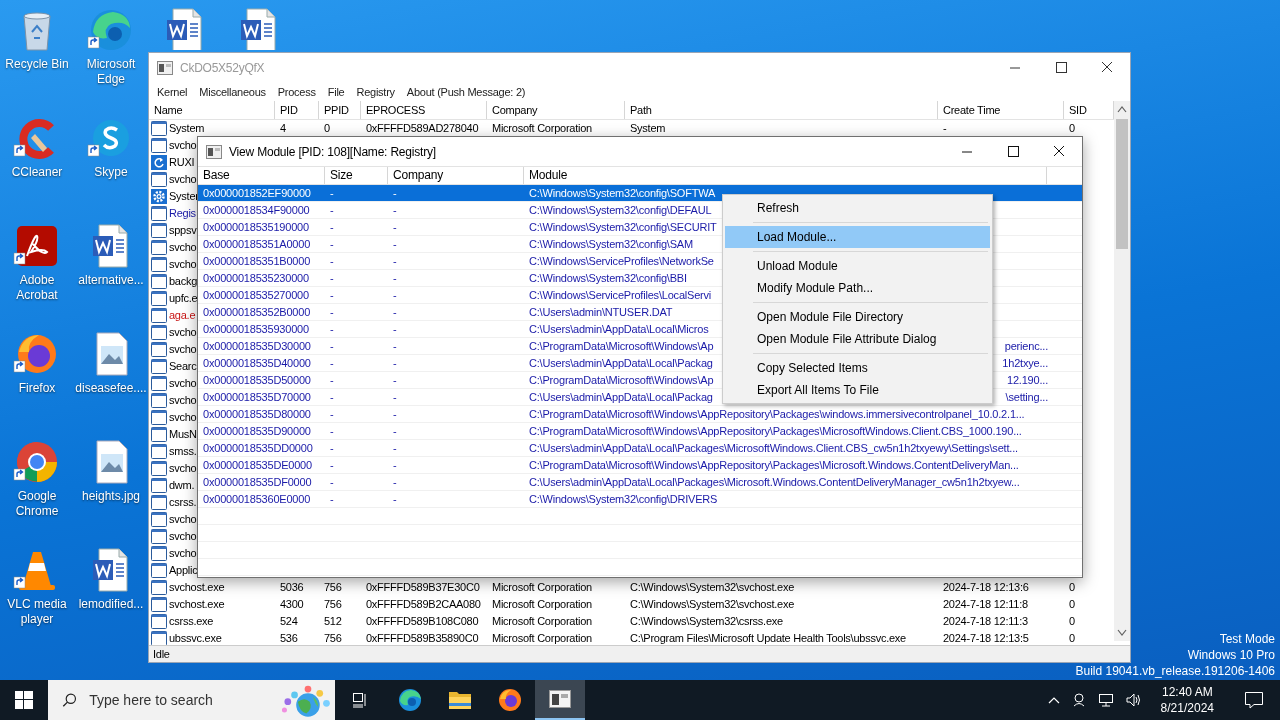 The image size is (1280, 720). What do you see at coordinates (174, 700) in the screenshot?
I see `search-input: Type here to search` at bounding box center [174, 700].